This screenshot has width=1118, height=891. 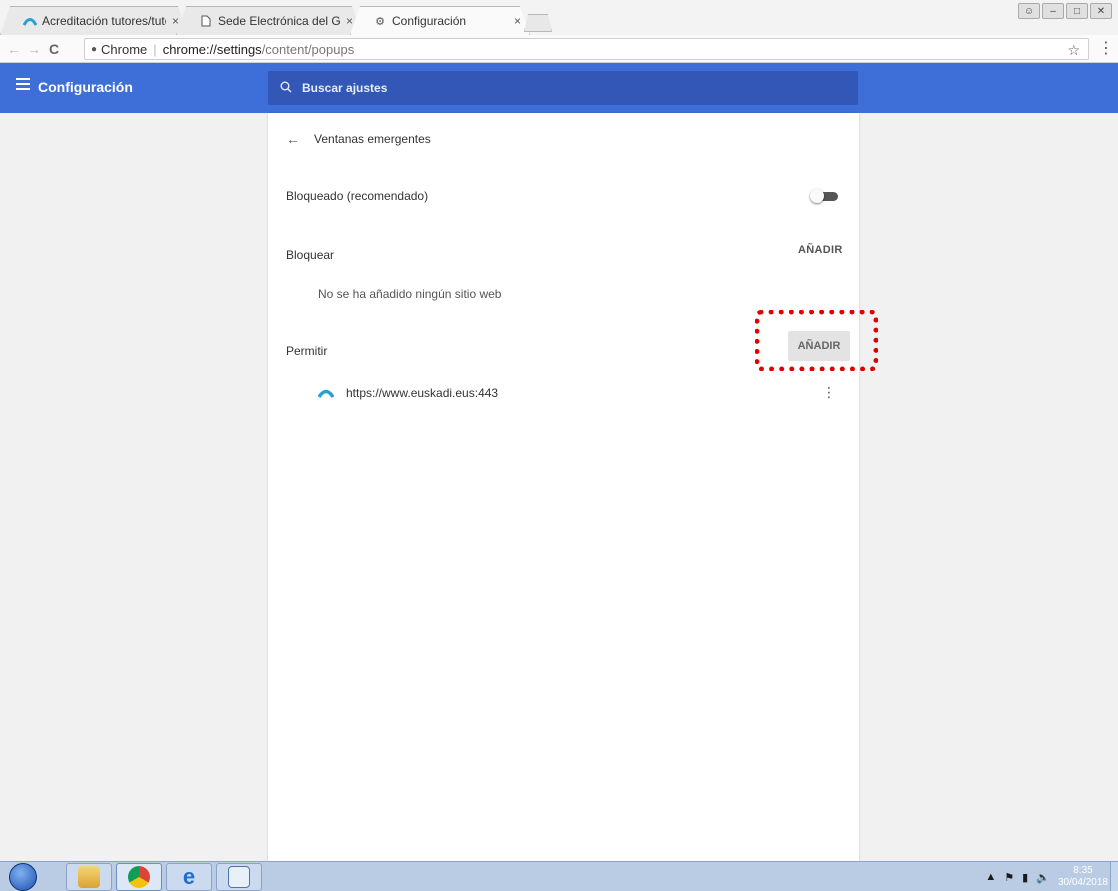 What do you see at coordinates (212, 49) in the screenshot?
I see `url-host: chrome://settings` at bounding box center [212, 49].